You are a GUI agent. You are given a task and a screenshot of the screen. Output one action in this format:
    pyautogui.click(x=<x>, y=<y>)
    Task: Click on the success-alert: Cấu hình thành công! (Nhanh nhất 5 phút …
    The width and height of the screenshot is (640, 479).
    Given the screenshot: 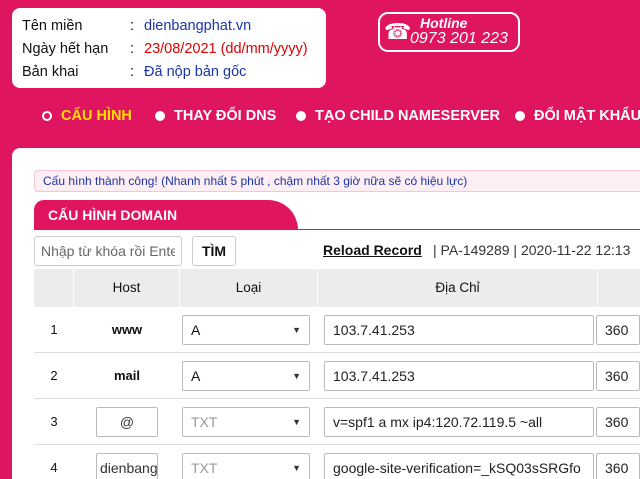 What is the action you would take?
    pyautogui.click(x=337, y=181)
    